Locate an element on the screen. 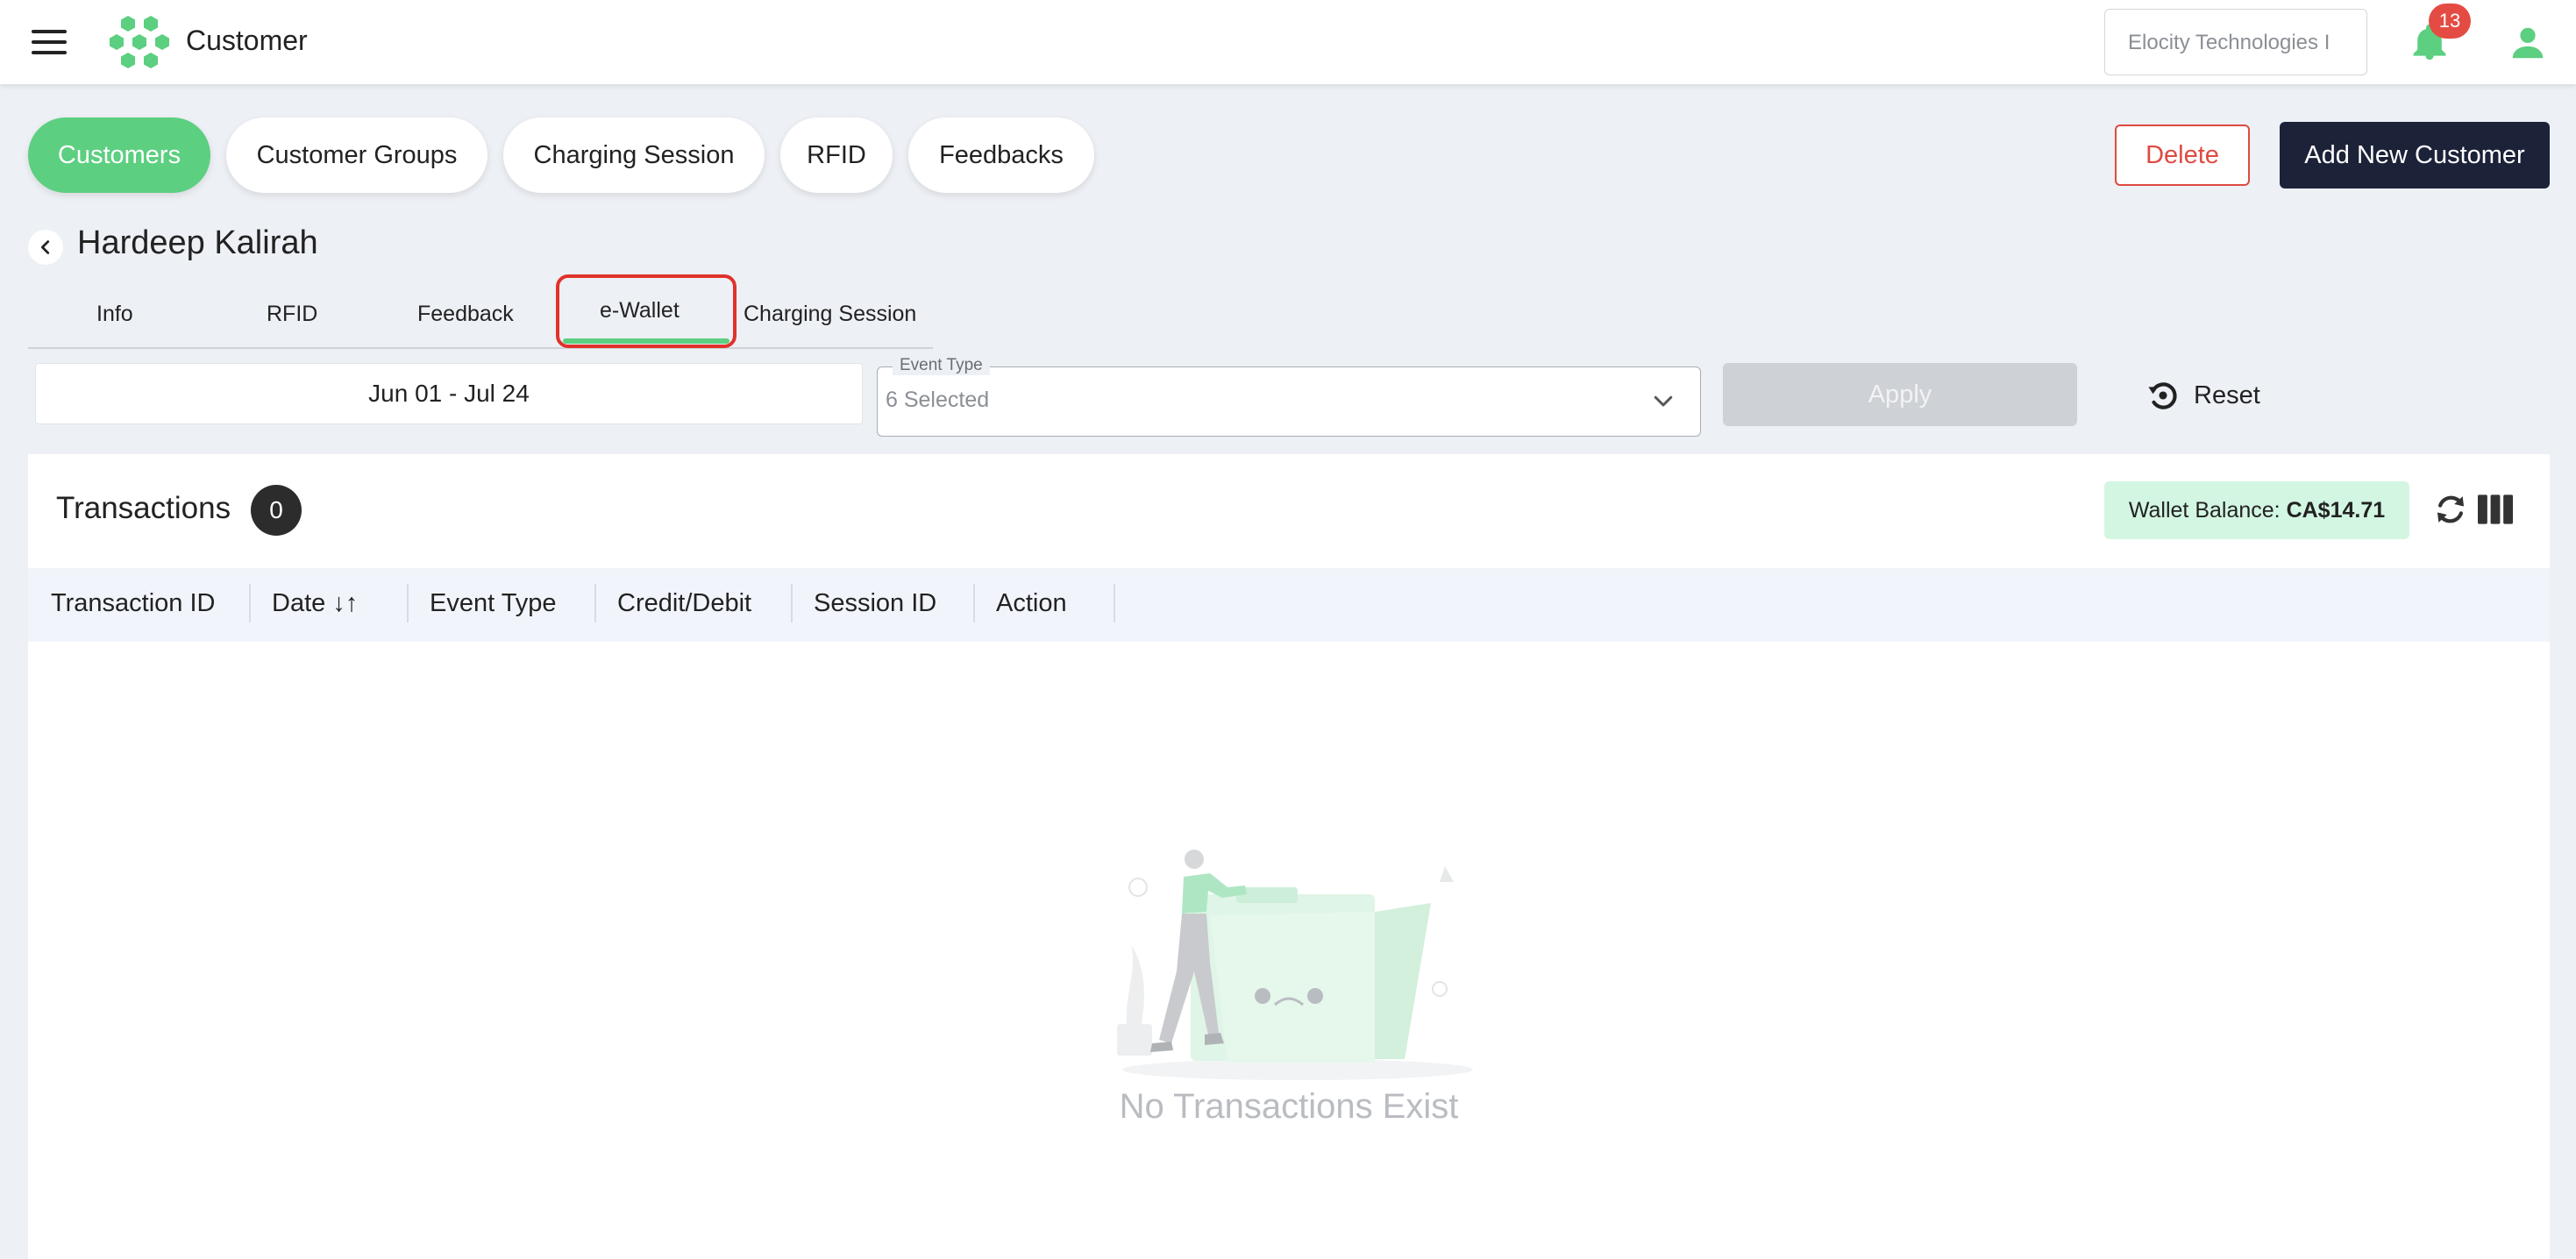 The width and height of the screenshot is (2576, 1259). apply-button: Apply is located at coordinates (1900, 394).